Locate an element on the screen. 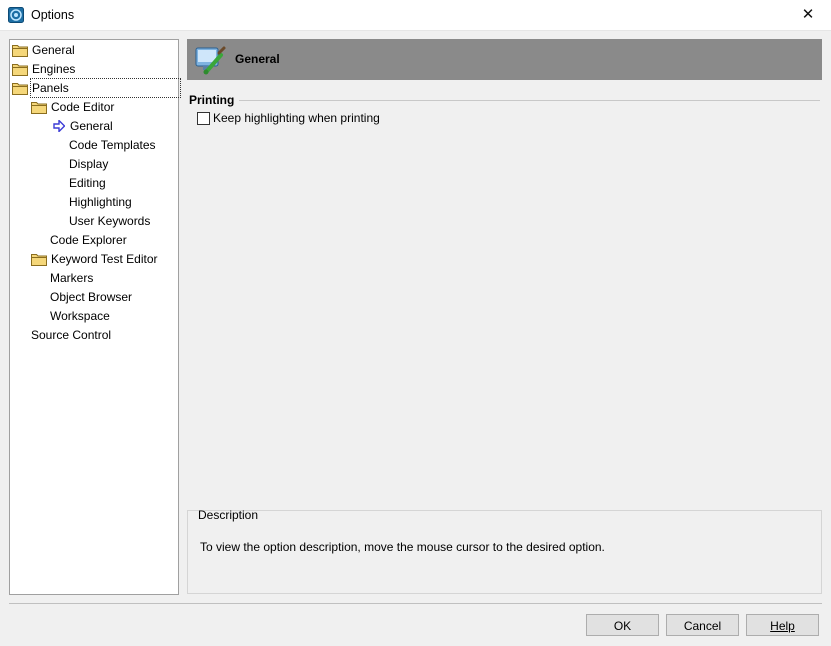 The width and height of the screenshot is (831, 646). close-icon: ✕ is located at coordinates (808, 14).